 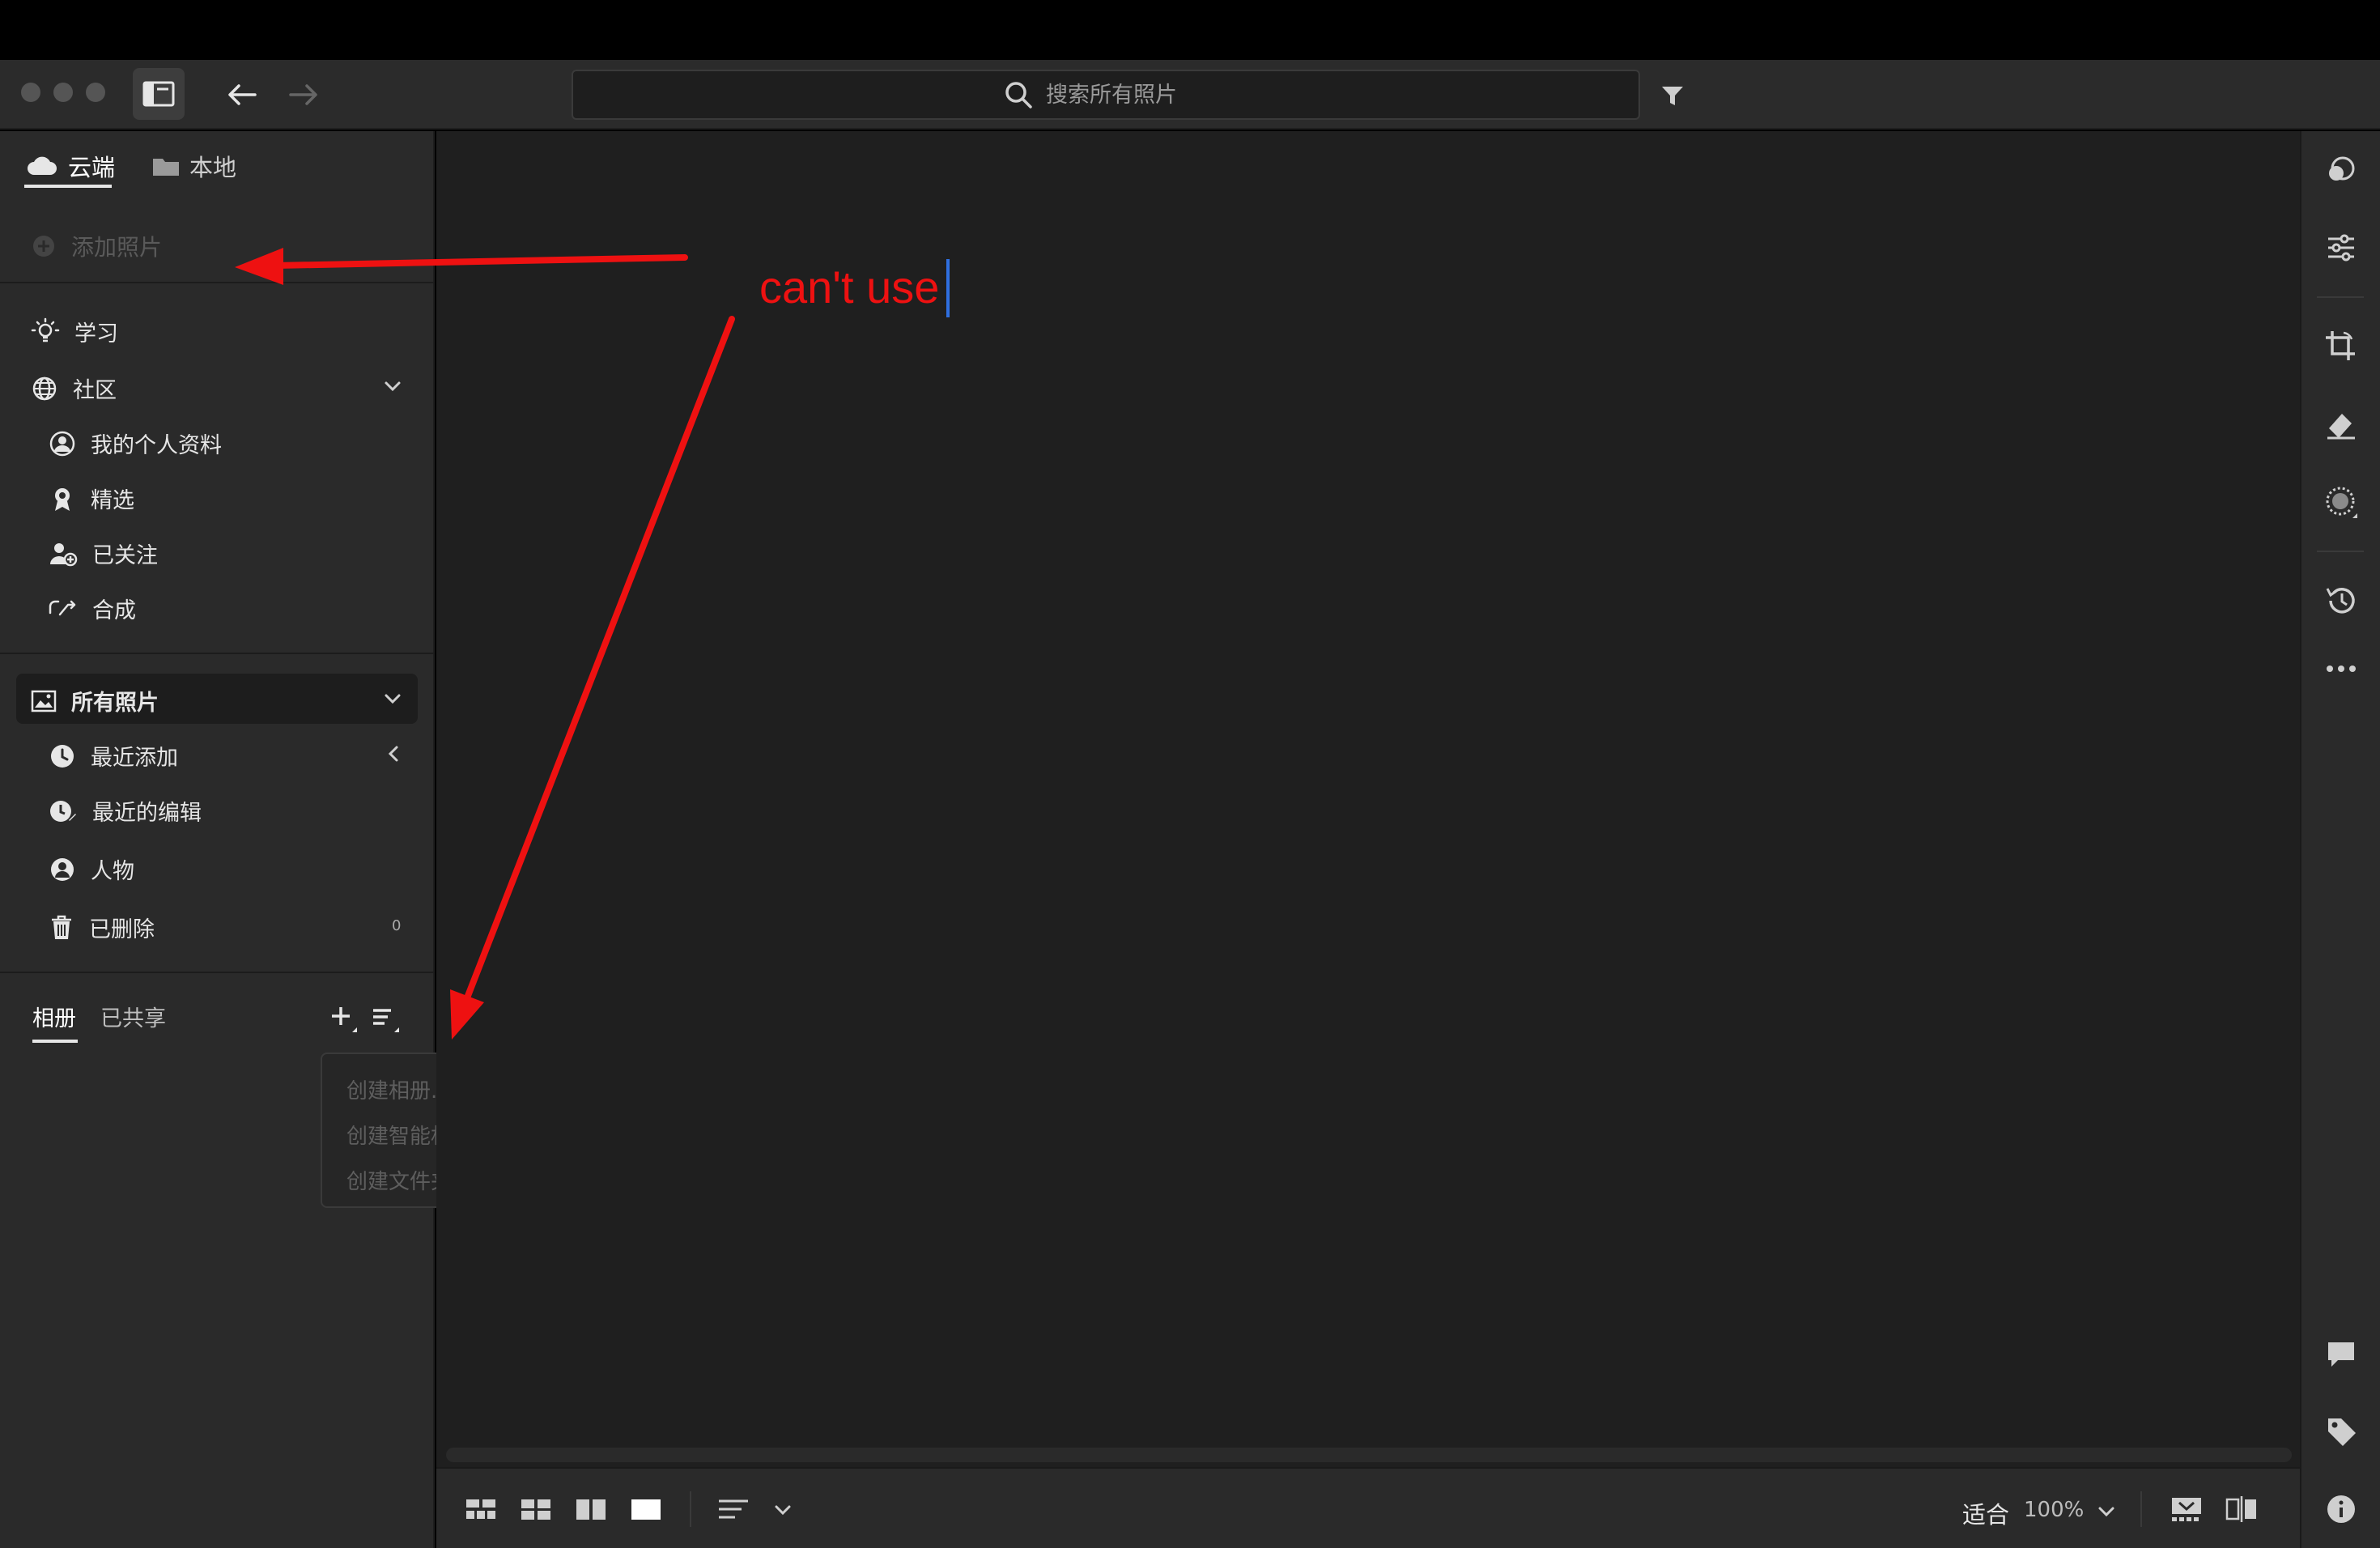 I want to click on sort-lines-icon, so click(x=733, y=1509).